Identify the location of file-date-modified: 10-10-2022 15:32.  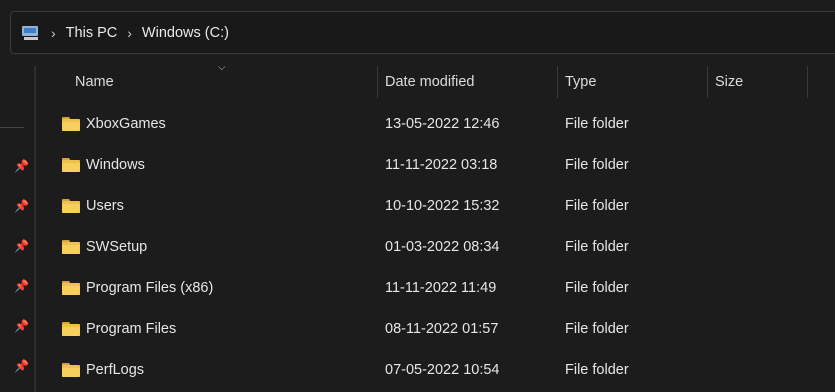
(442, 206).